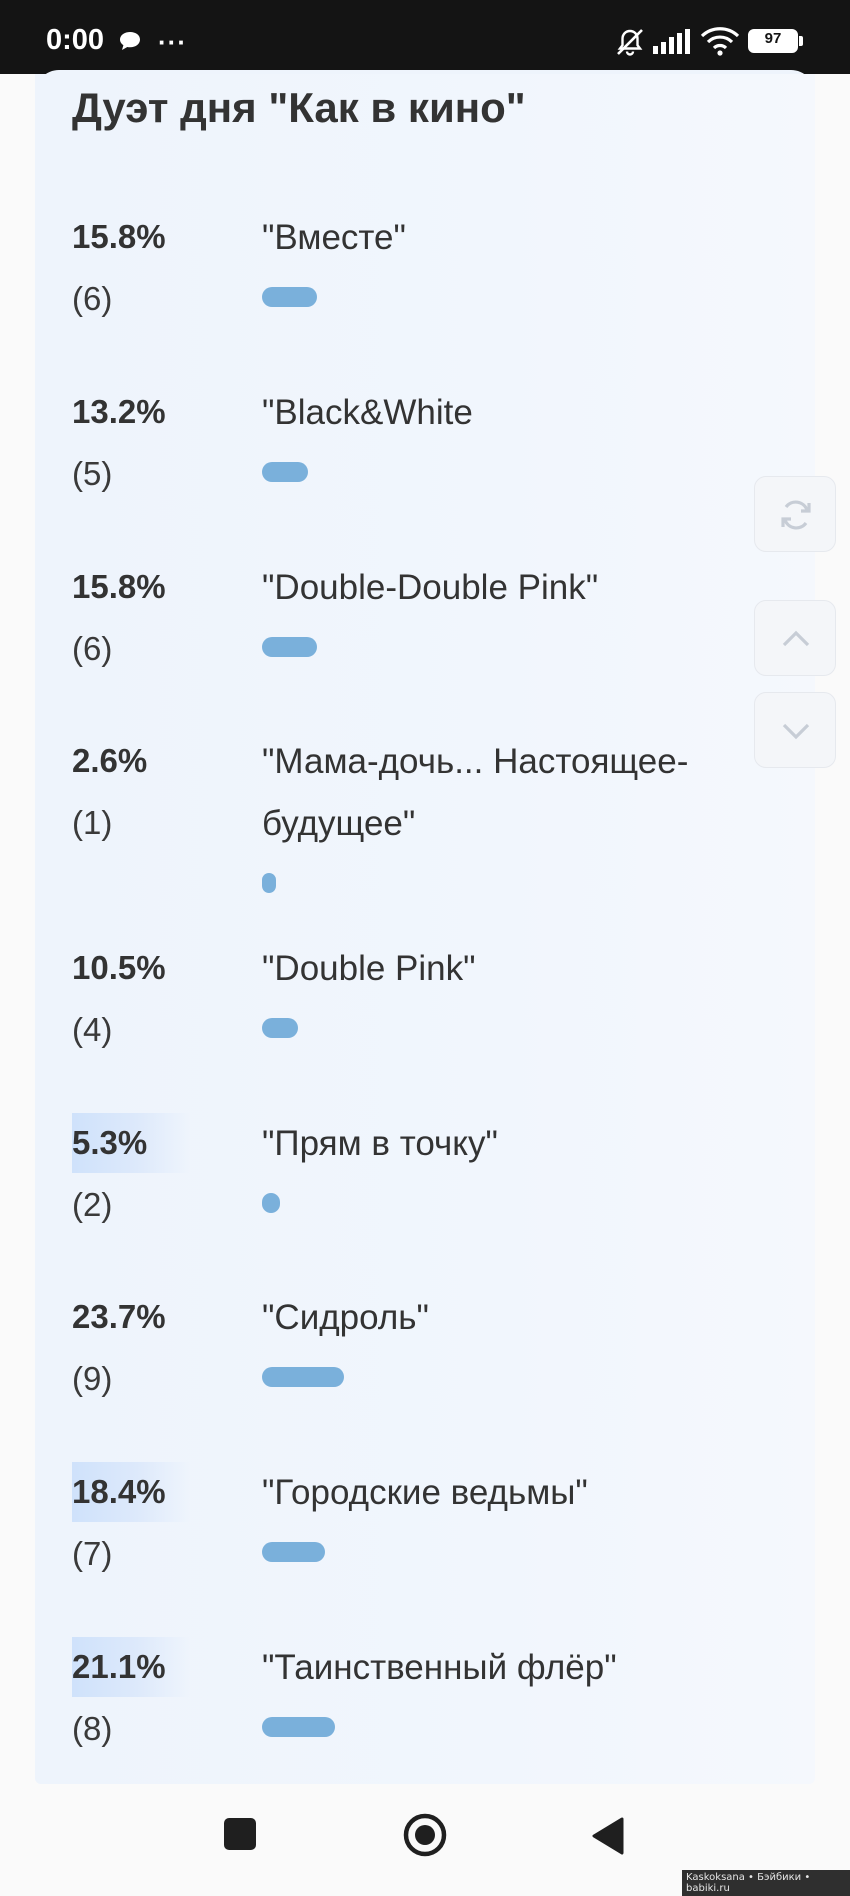 Image resolution: width=850 pixels, height=1896 pixels. Describe the element at coordinates (345, 1317) in the screenshot. I see `option-label: "Сидроль"` at that location.